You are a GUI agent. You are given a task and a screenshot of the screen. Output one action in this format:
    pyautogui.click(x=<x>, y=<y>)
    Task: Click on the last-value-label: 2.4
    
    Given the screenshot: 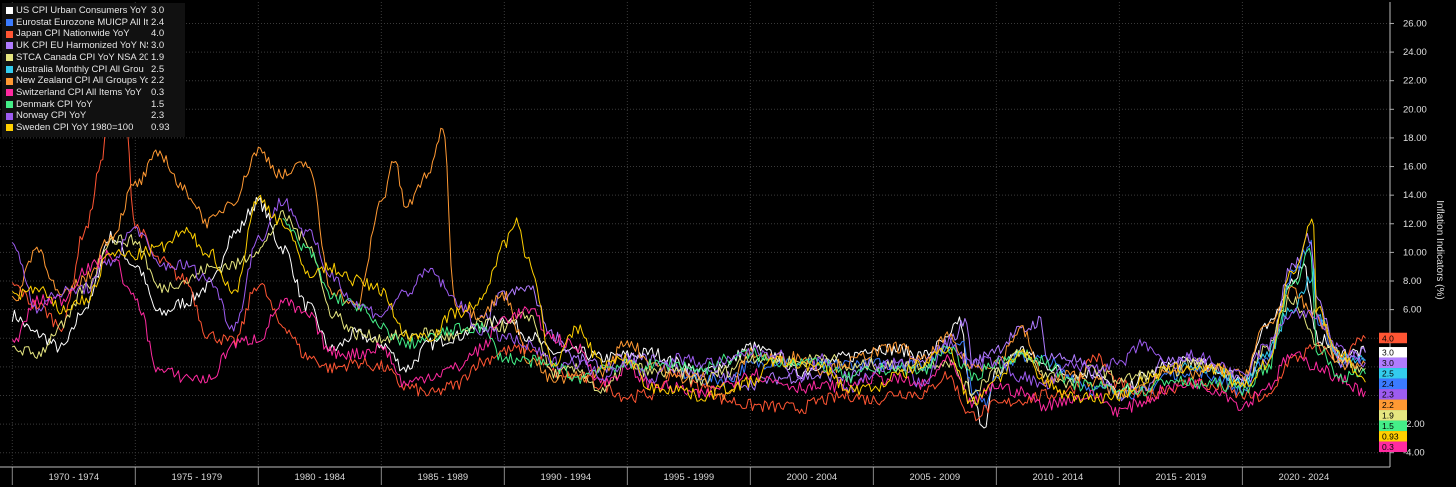 What is the action you would take?
    pyautogui.click(x=1388, y=384)
    